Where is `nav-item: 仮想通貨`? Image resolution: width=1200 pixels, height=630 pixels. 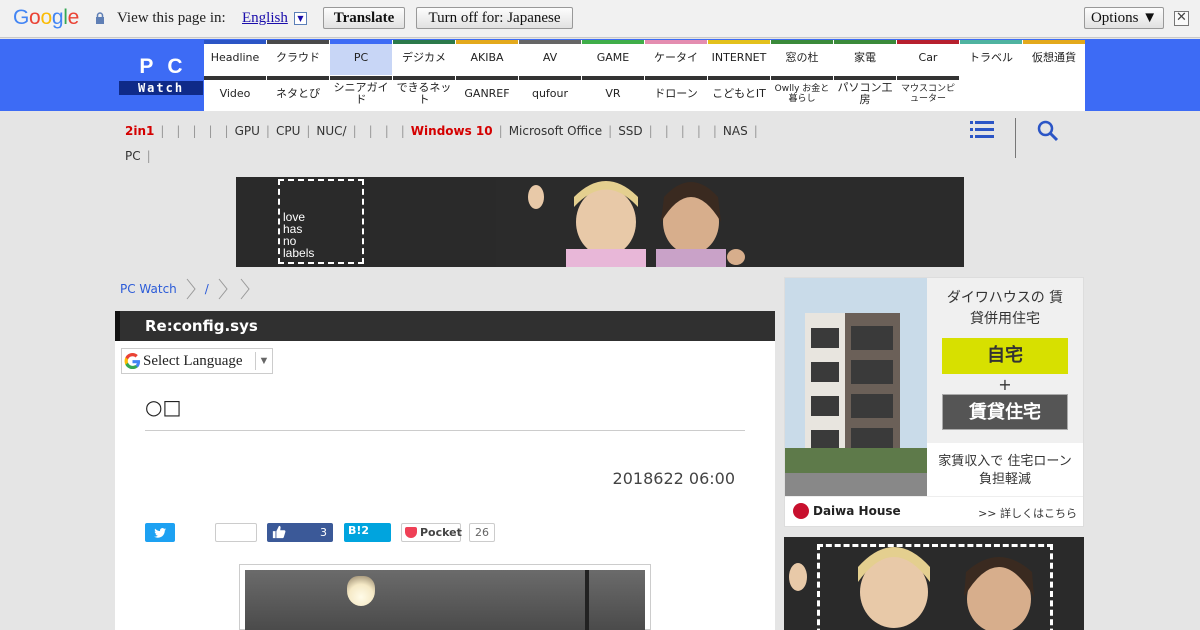
nav-item: 仮想通貨 is located at coordinates (1054, 57).